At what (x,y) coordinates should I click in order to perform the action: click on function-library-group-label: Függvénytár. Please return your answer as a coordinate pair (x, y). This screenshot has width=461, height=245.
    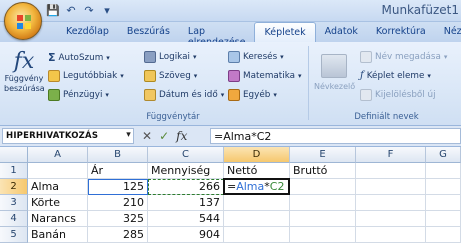
    Looking at the image, I should click on (173, 117).